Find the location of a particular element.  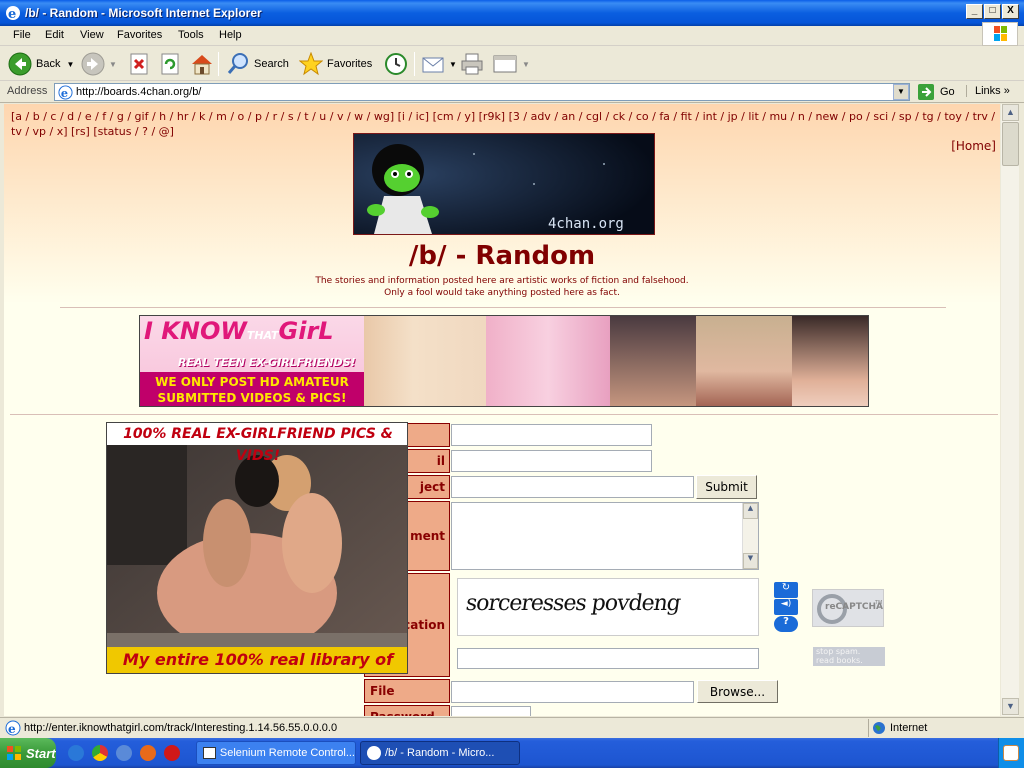

printer-icon is located at coordinates (472, 64).